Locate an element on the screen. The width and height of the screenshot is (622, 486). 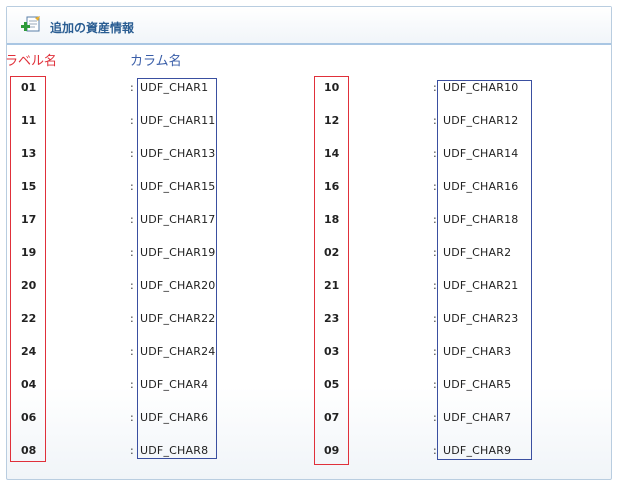
left-column-value: UDF_CHAR11 is located at coordinates (178, 120).